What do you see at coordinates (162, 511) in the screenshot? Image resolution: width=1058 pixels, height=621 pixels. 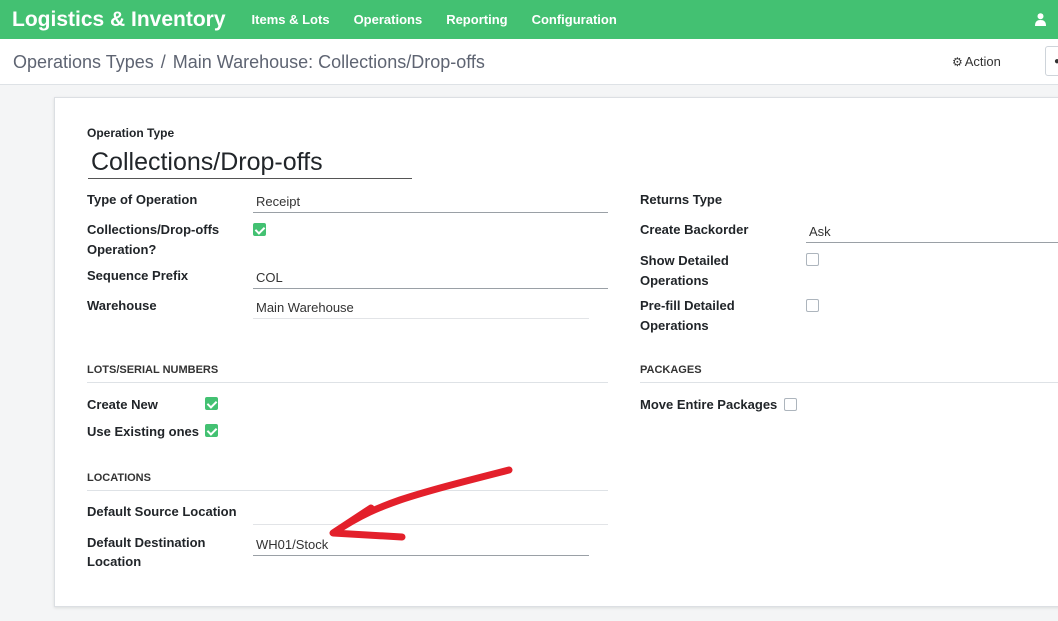 I see `default-source-location-label: Default Source Location` at bounding box center [162, 511].